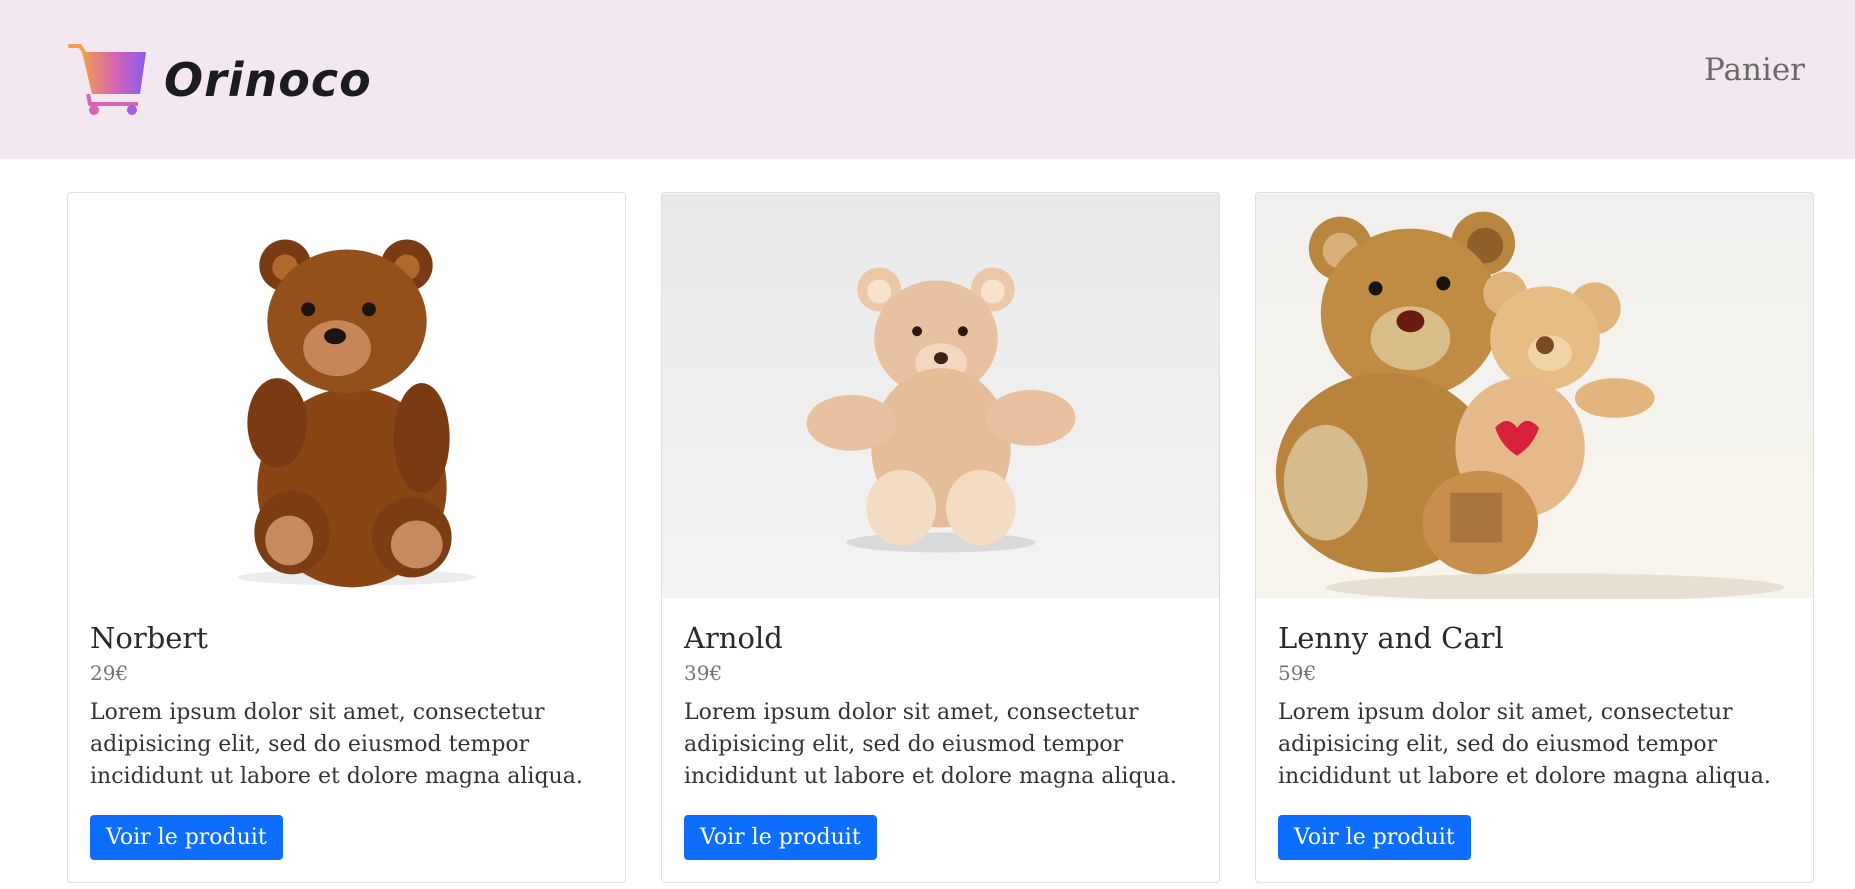  I want to click on product-image-norbert, so click(346, 396).